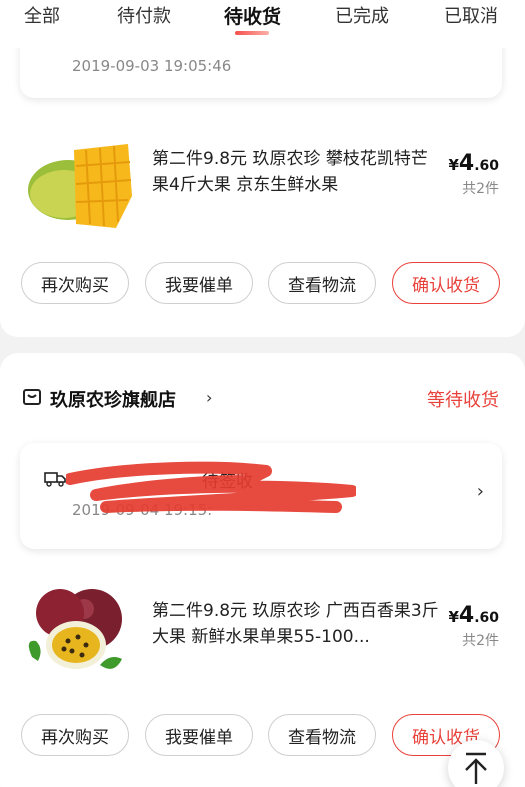 Image resolution: width=525 pixels, height=787 pixels. What do you see at coordinates (209, 397) in the screenshot?
I see `store-chevron-icon: ›` at bounding box center [209, 397].